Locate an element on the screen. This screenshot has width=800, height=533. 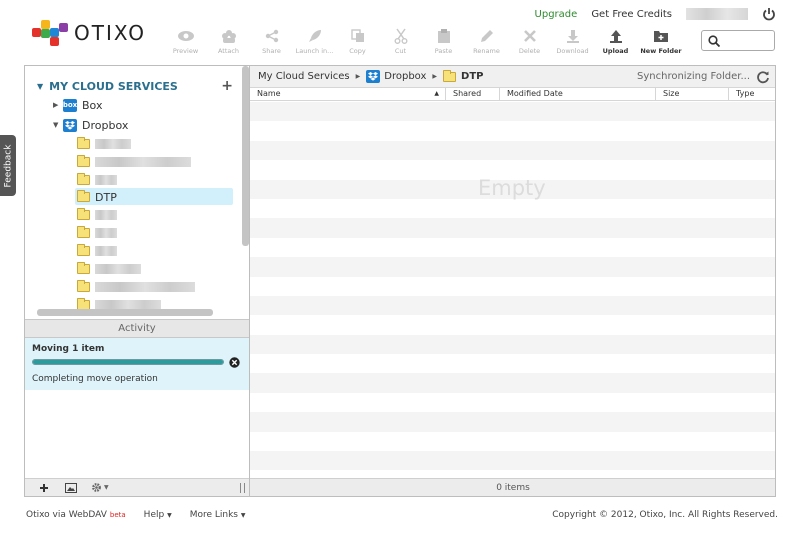
otixo-logo: OTIXO is located at coordinates (89, 33).